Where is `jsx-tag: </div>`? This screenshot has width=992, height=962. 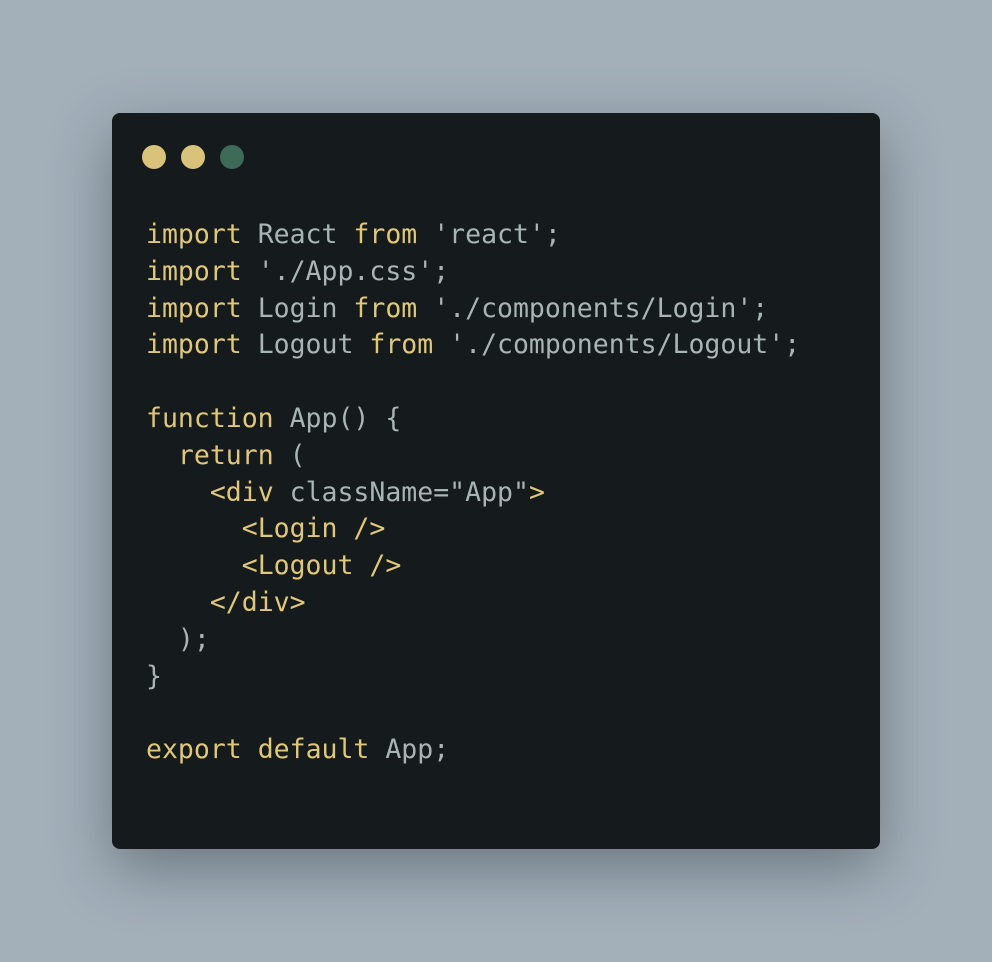
jsx-tag: </div> is located at coordinates (257, 602).